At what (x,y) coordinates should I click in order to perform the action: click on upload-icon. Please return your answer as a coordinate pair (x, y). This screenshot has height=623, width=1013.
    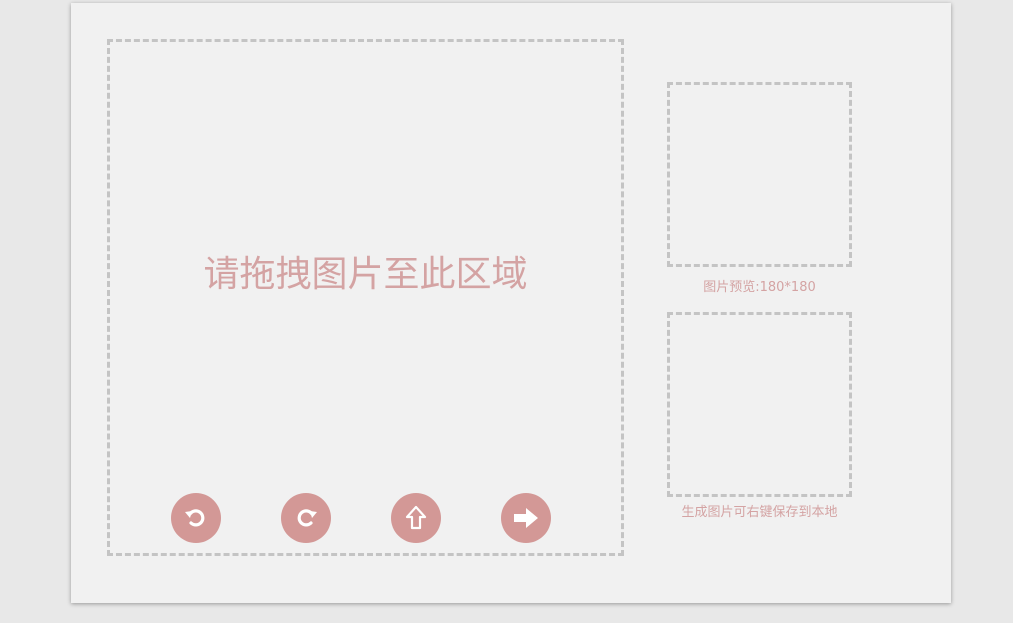
    Looking at the image, I should click on (416, 518).